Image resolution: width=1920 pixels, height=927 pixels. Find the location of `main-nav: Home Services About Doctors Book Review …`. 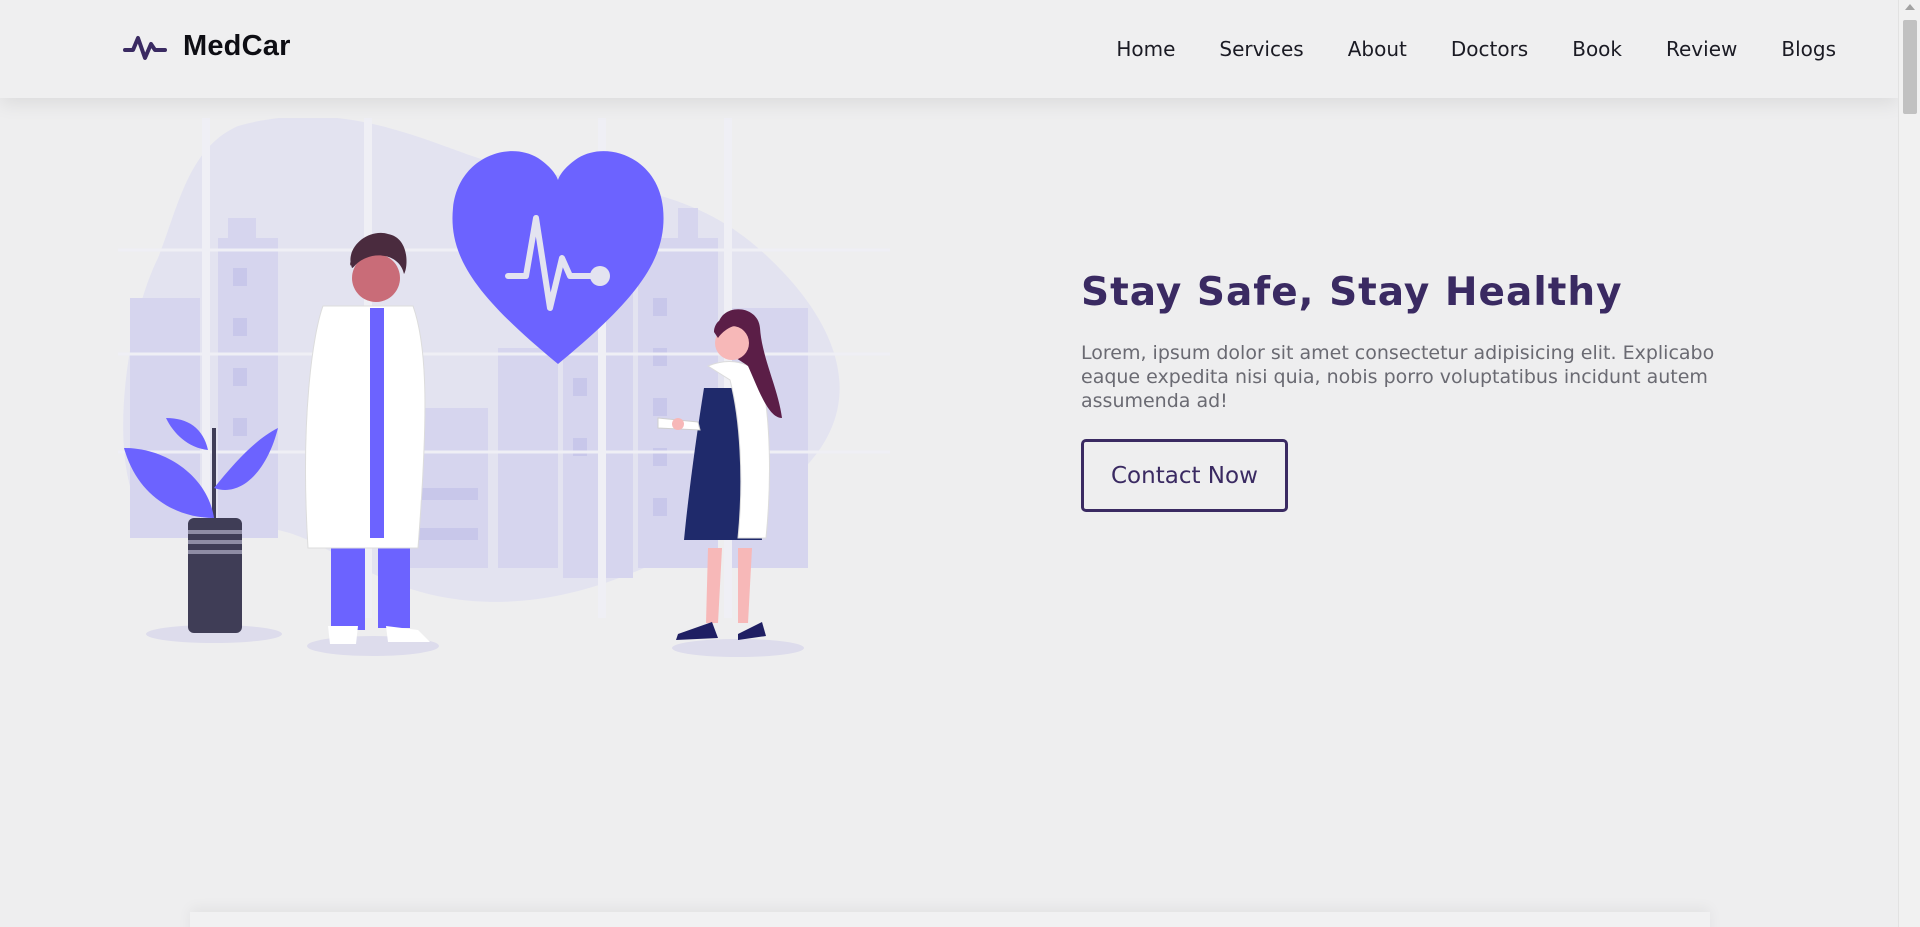

main-nav: Home Services About Doctors Book Review … is located at coordinates (1476, 49).